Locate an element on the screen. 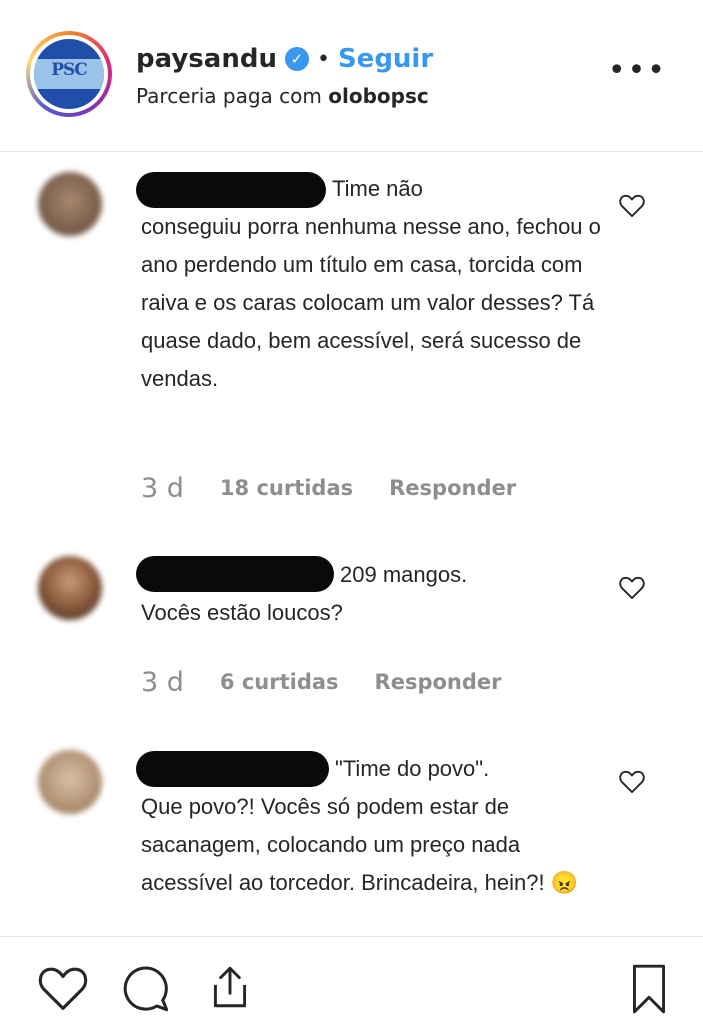  crest-monogram: PSC is located at coordinates (69, 70).